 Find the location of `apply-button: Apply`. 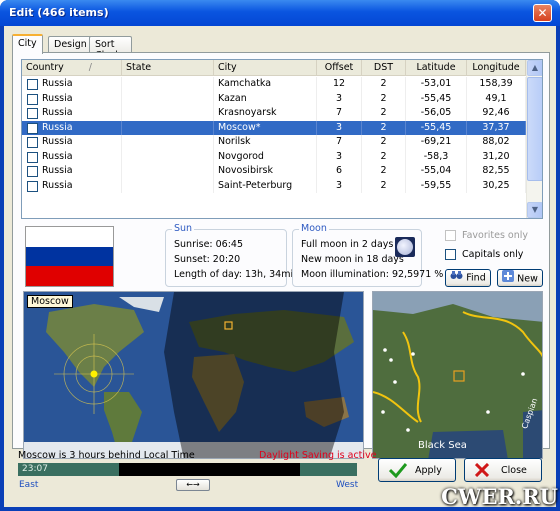

apply-button: Apply is located at coordinates (417, 470).